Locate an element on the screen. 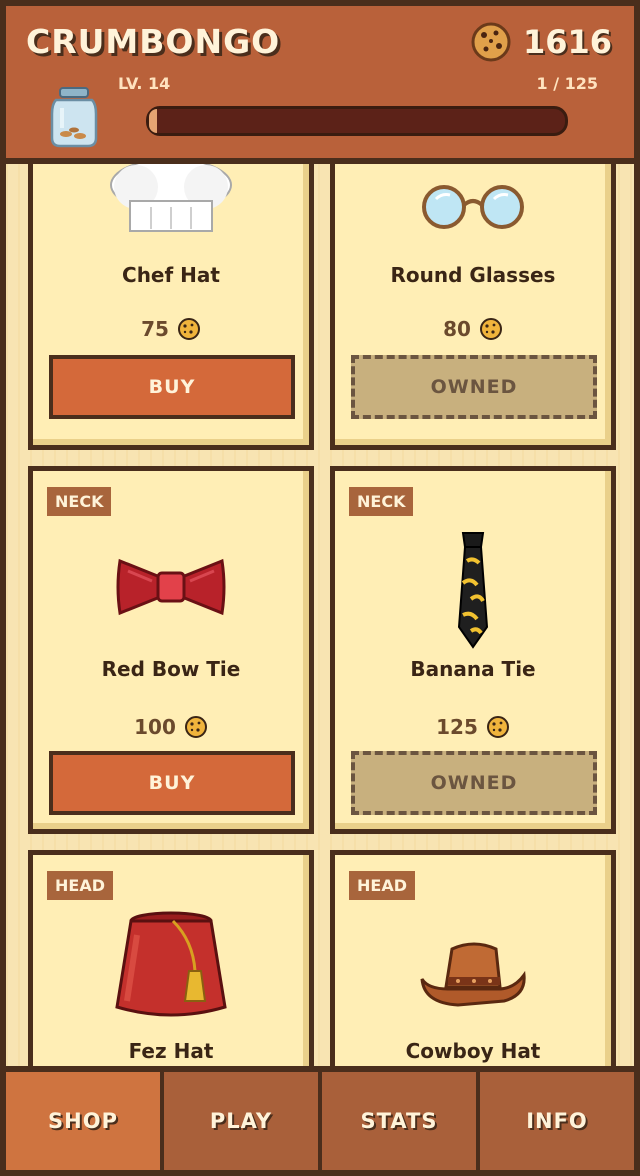 The image size is (640, 1176). shop-item-card: HEAD Fez Hat is located at coordinates (171, 958).